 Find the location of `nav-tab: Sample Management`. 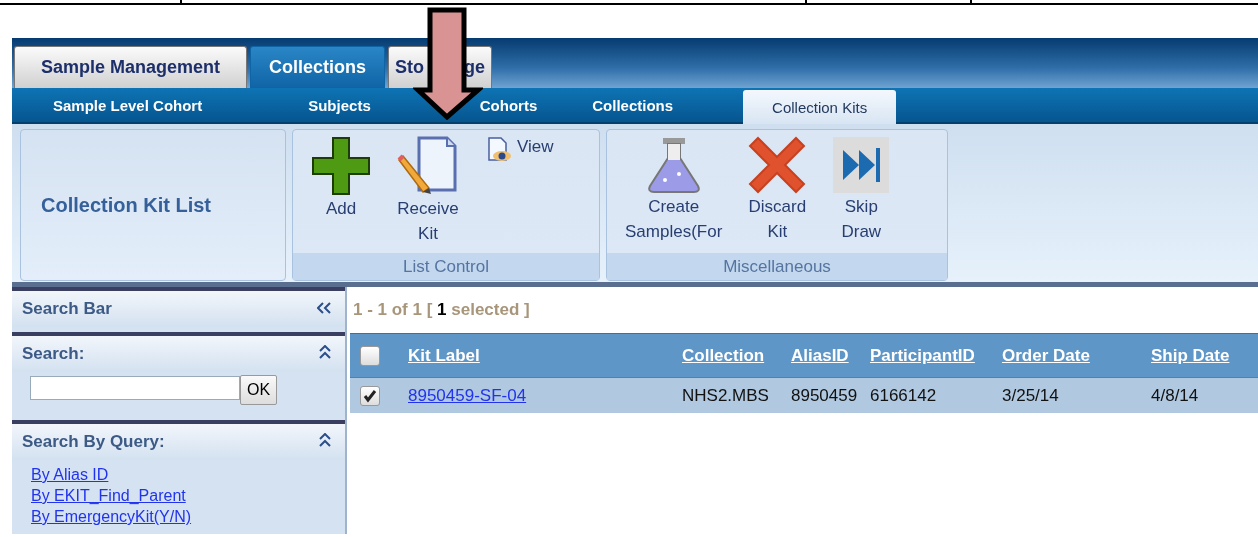

nav-tab: Sample Management is located at coordinates (130, 67).